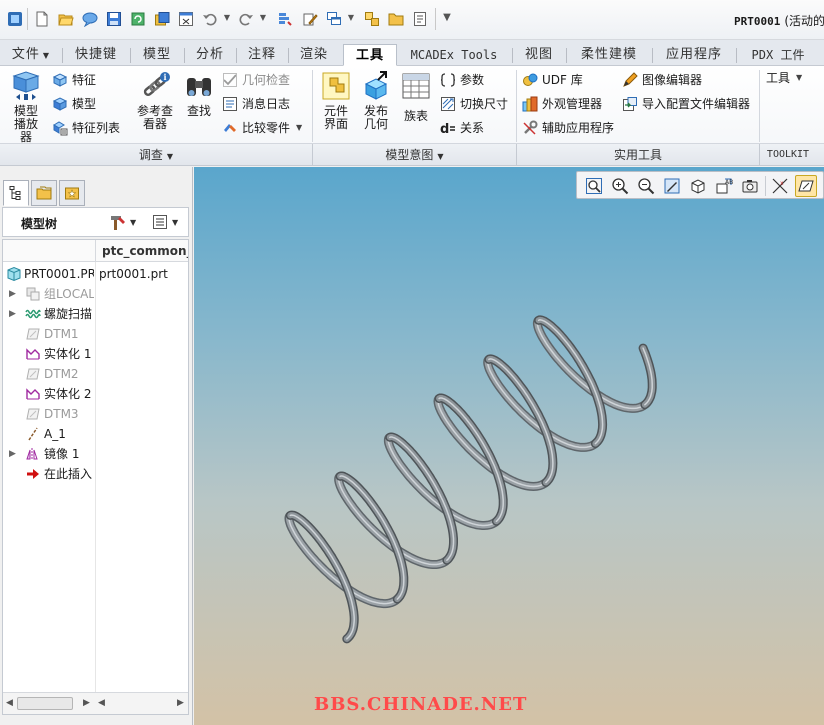 This screenshot has height=725, width=824. I want to click on windows-icon, so click(334, 19).